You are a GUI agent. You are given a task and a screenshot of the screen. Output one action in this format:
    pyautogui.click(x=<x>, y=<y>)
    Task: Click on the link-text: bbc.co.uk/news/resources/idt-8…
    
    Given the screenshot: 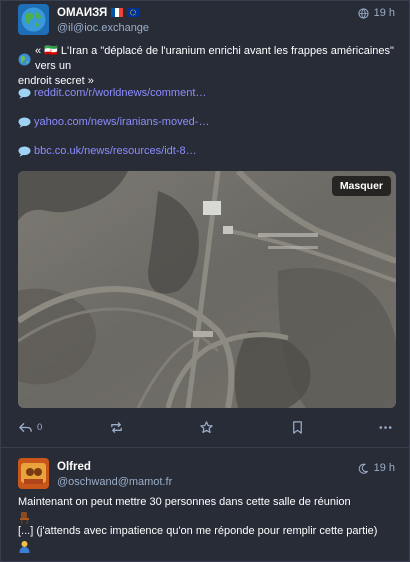 What is the action you would take?
    pyautogui.click(x=115, y=151)
    